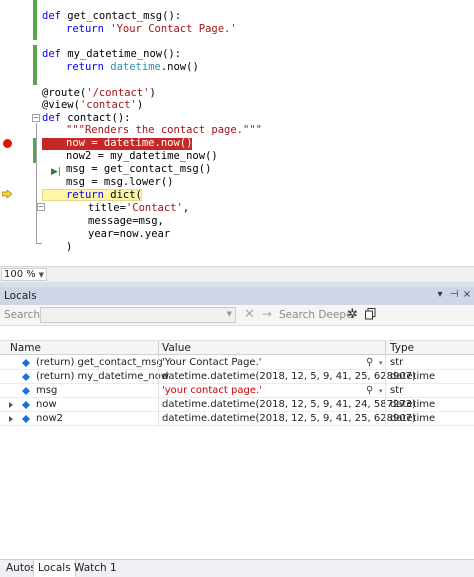 The height and width of the screenshot is (577, 474). What do you see at coordinates (352, 314) in the screenshot?
I see `gear-icon: ✲` at bounding box center [352, 314].